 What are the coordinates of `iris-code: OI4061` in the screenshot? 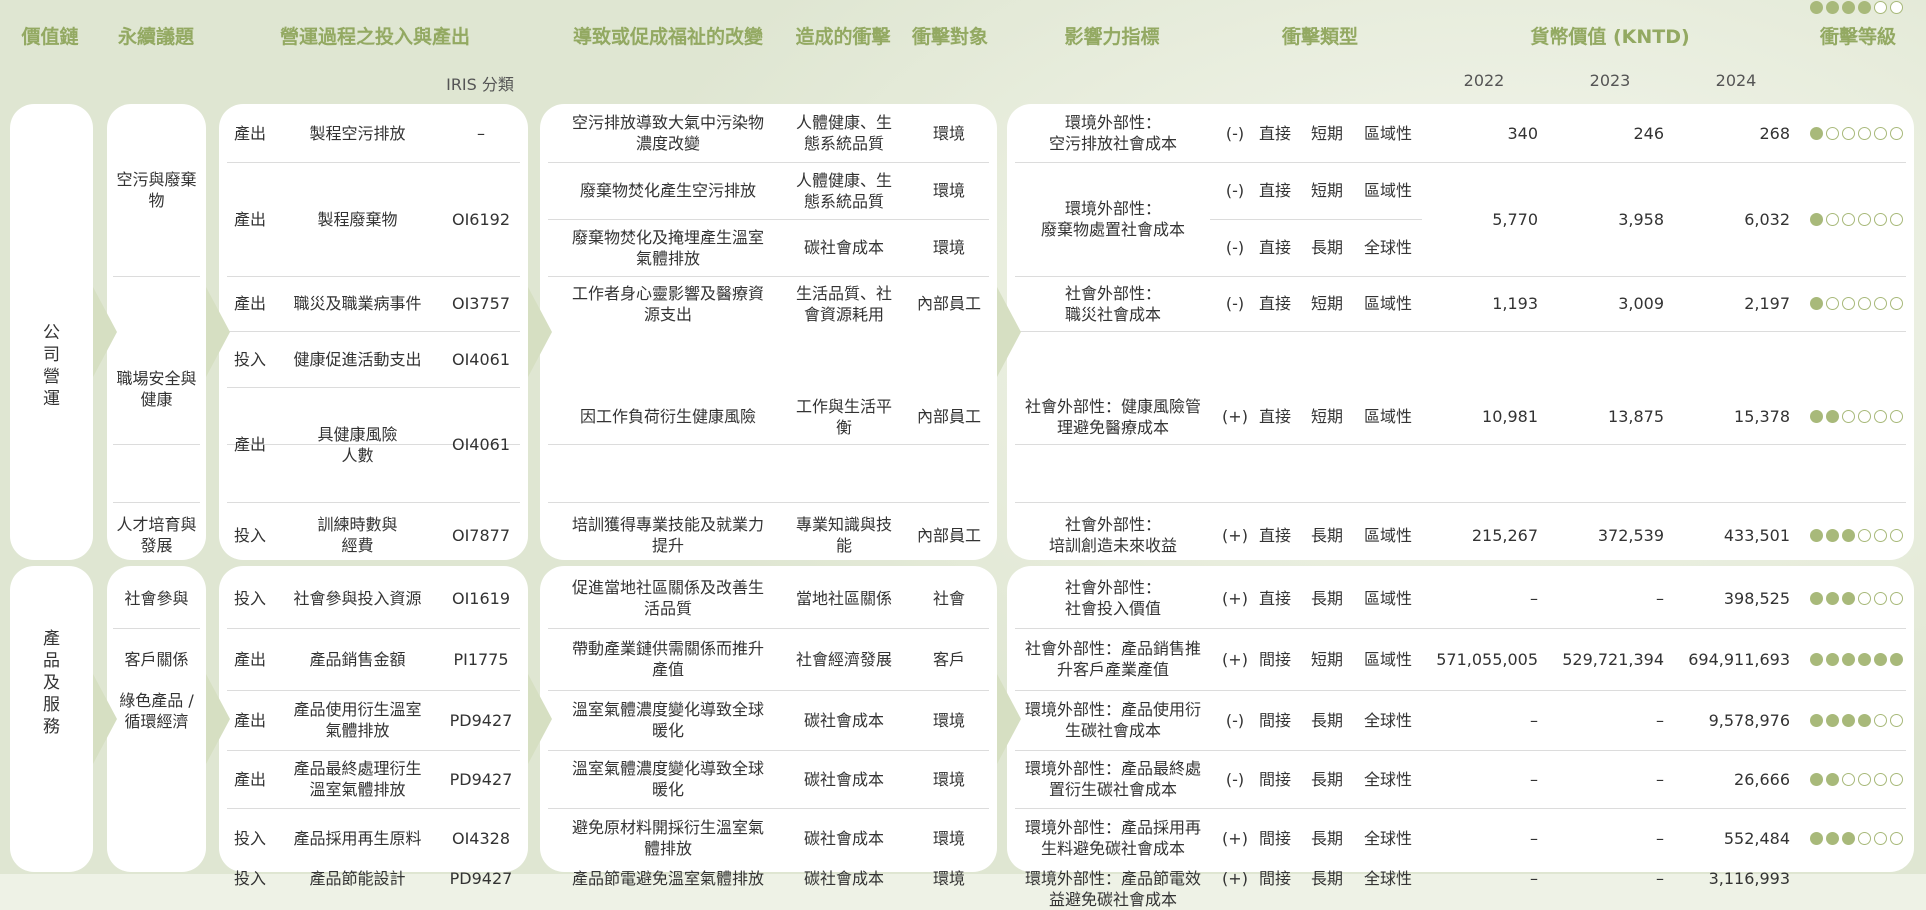 It's located at (481, 444).